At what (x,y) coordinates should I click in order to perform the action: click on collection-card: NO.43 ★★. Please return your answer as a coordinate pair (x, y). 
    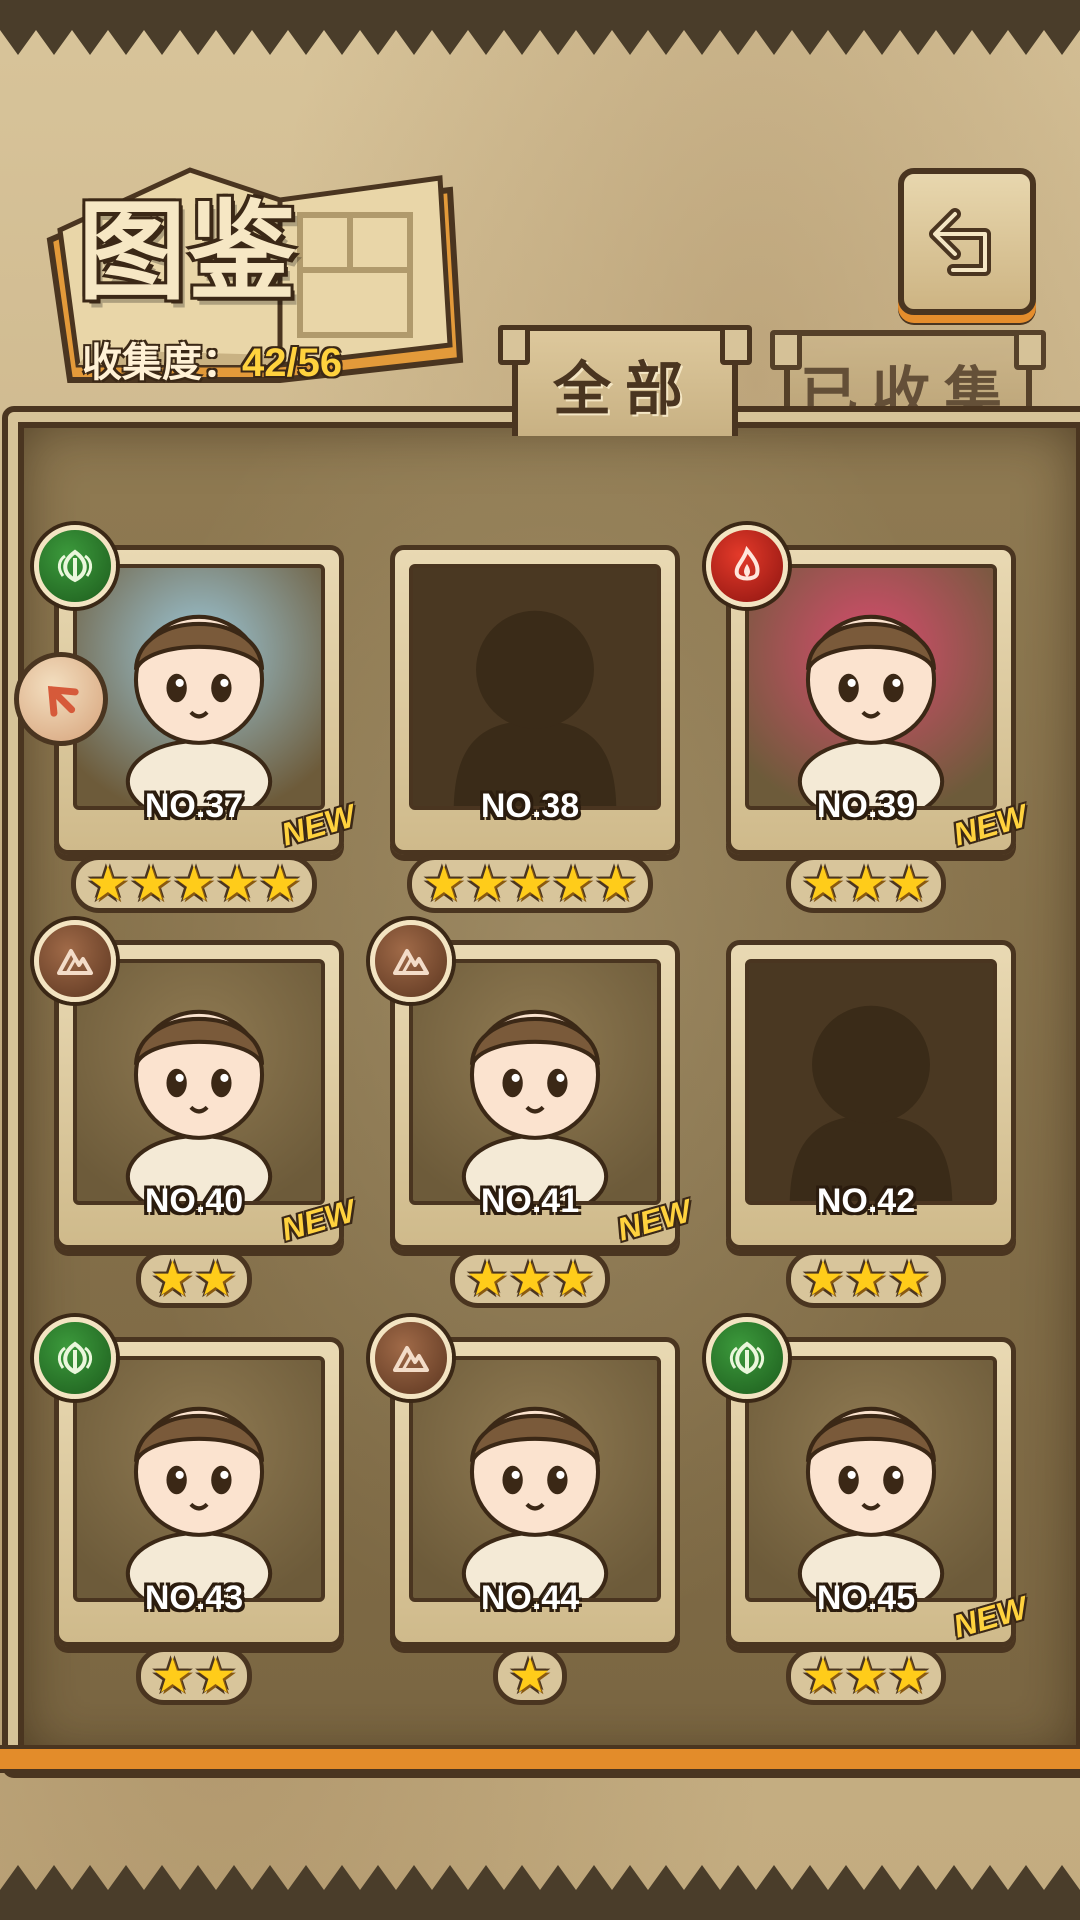
    Looking at the image, I should click on (191, 1511).